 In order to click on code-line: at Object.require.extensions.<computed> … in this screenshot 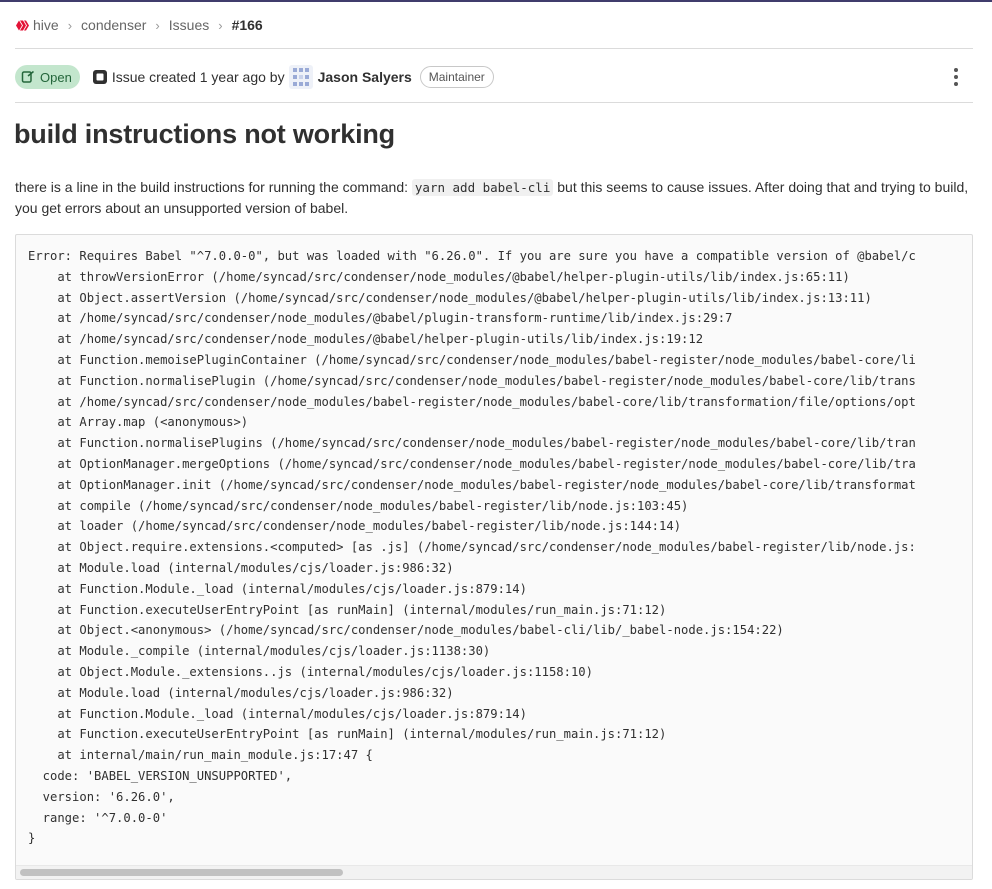, I will do `click(472, 547)`.